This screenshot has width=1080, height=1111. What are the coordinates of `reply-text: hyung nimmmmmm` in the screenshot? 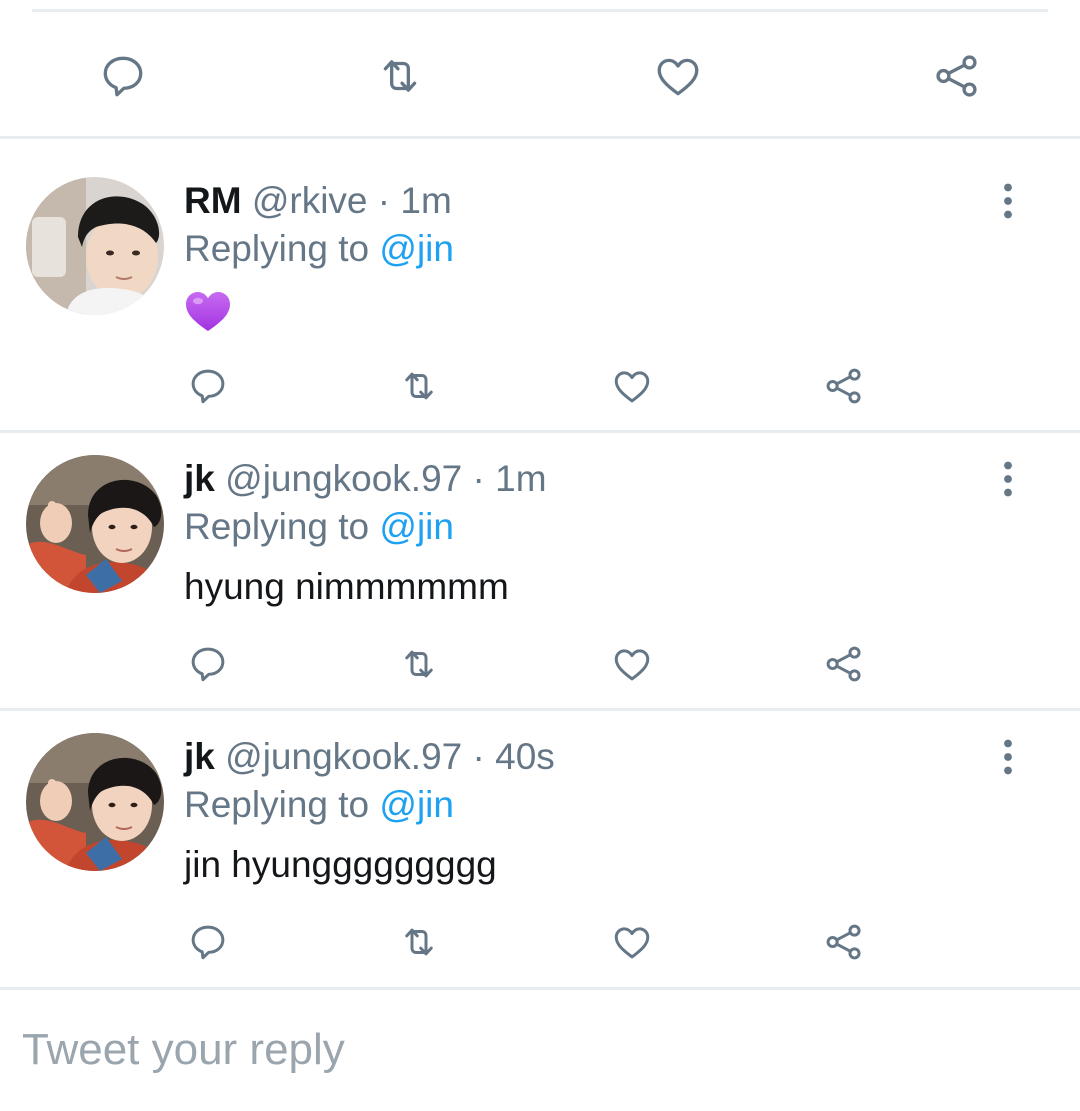 It's located at (346, 586).